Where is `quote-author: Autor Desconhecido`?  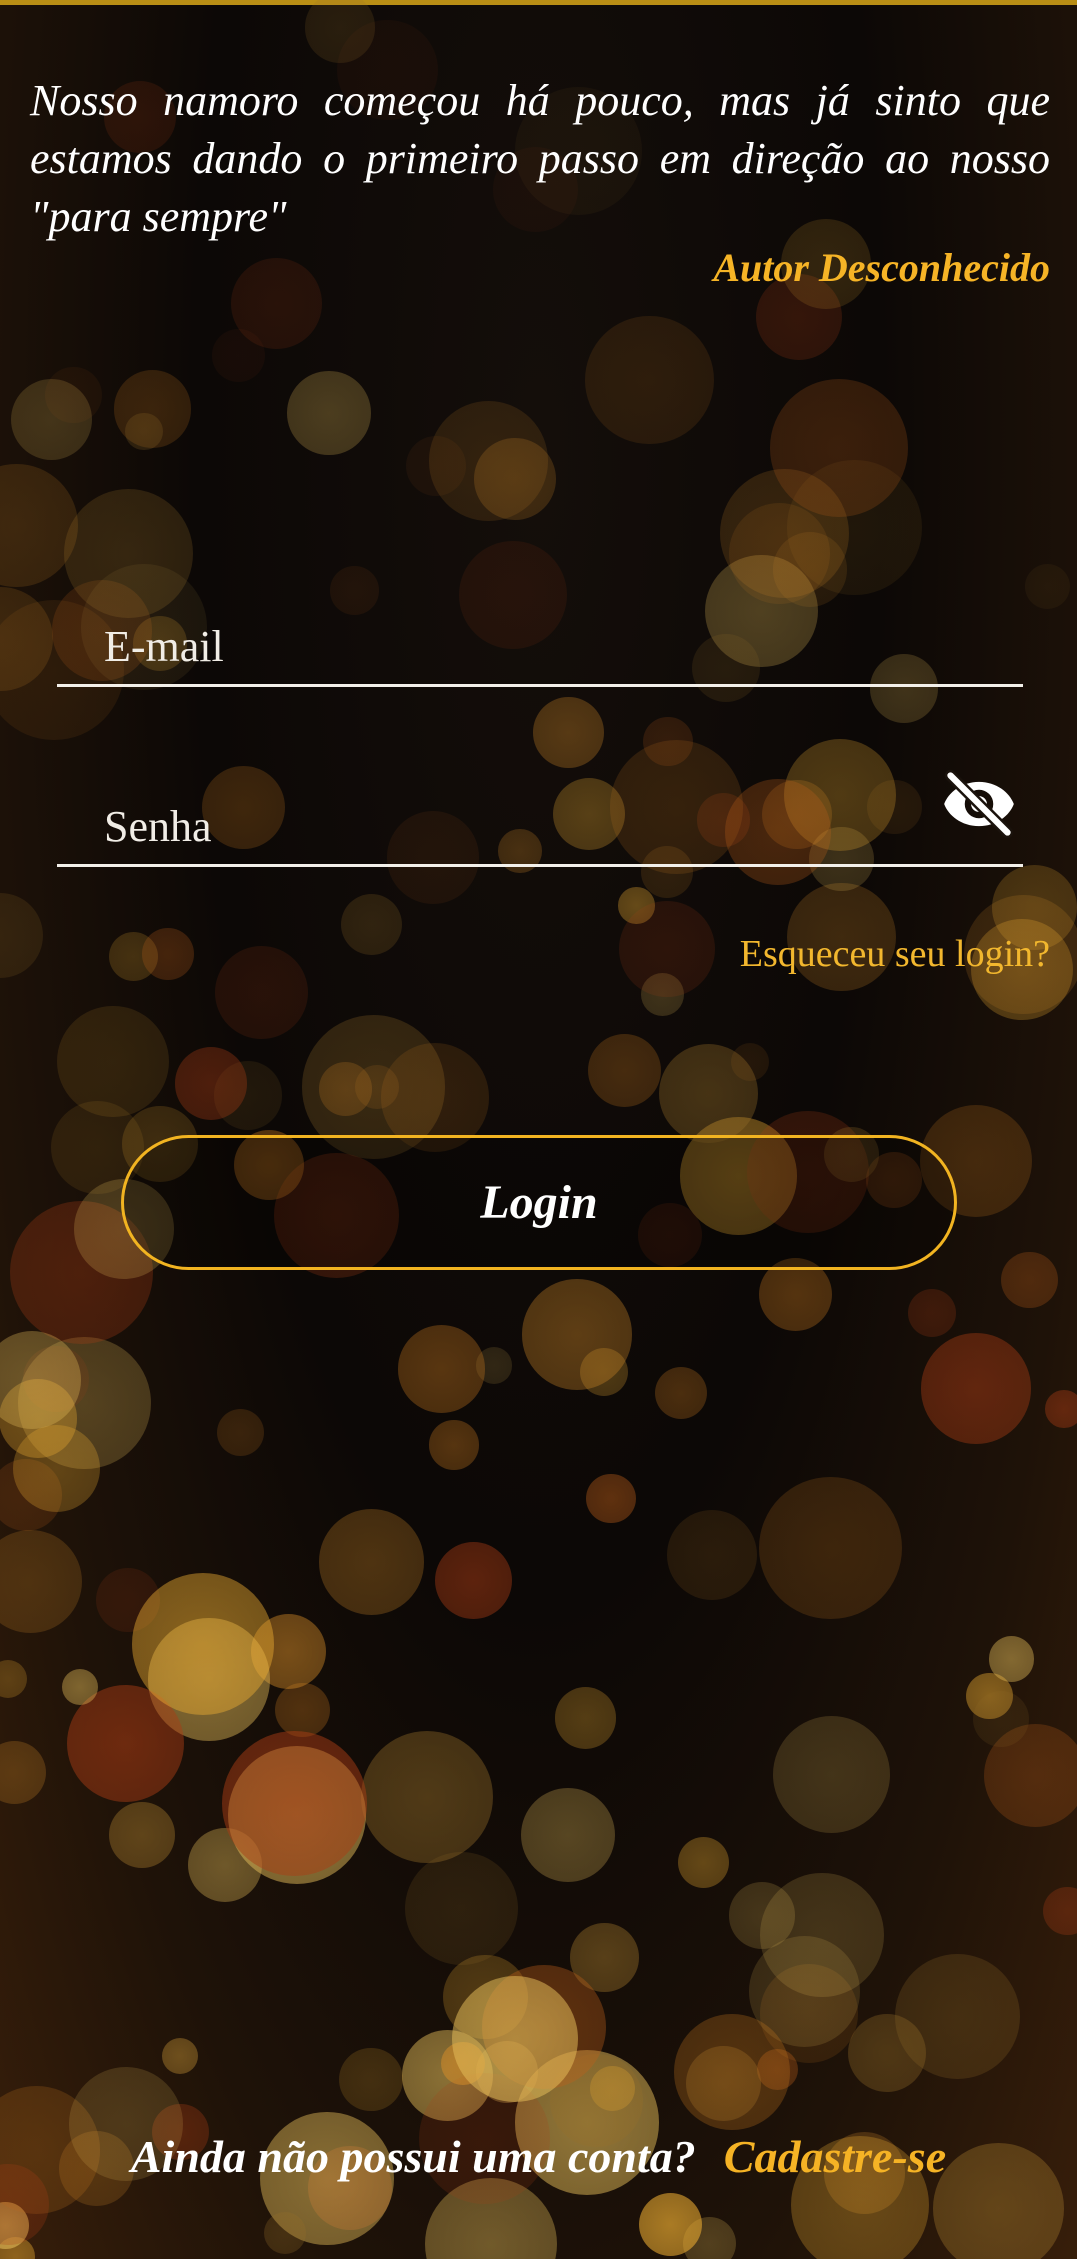 quote-author: Autor Desconhecido is located at coordinates (881, 267).